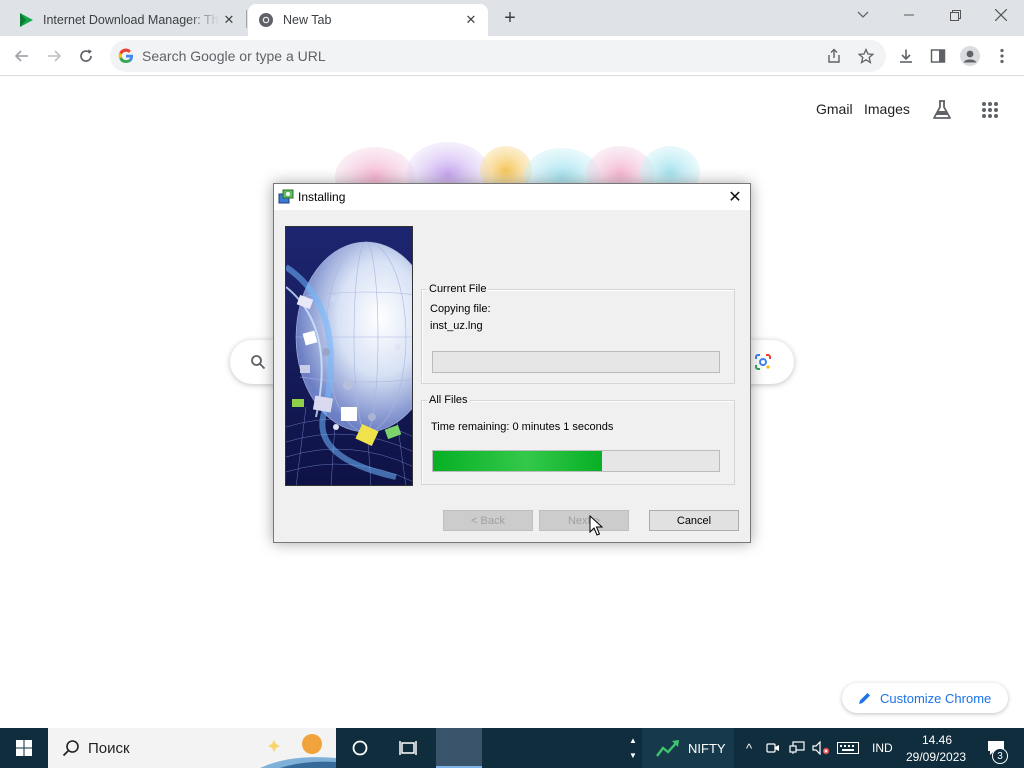  What do you see at coordinates (834, 56) in the screenshot?
I see `share-icon` at bounding box center [834, 56].